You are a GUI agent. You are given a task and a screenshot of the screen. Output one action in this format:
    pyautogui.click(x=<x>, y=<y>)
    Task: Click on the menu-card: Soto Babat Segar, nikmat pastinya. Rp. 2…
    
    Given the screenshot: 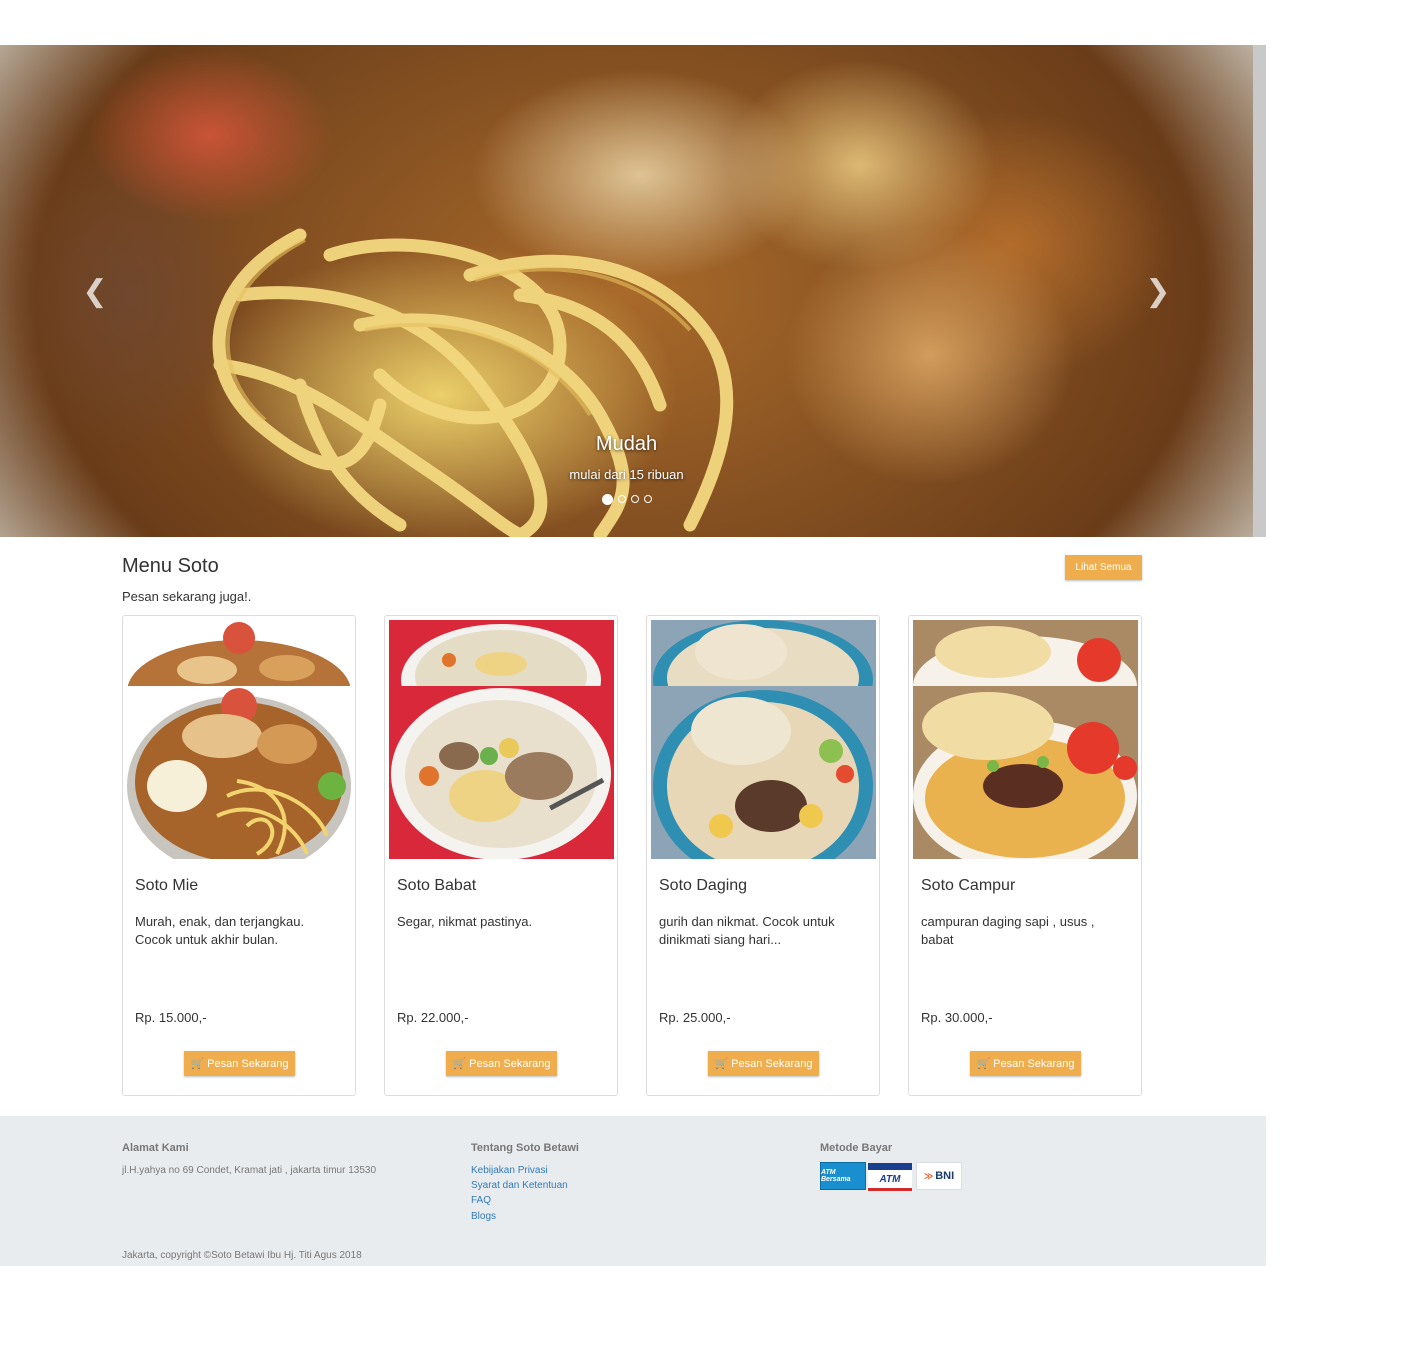 What is the action you would take?
    pyautogui.click(x=501, y=855)
    